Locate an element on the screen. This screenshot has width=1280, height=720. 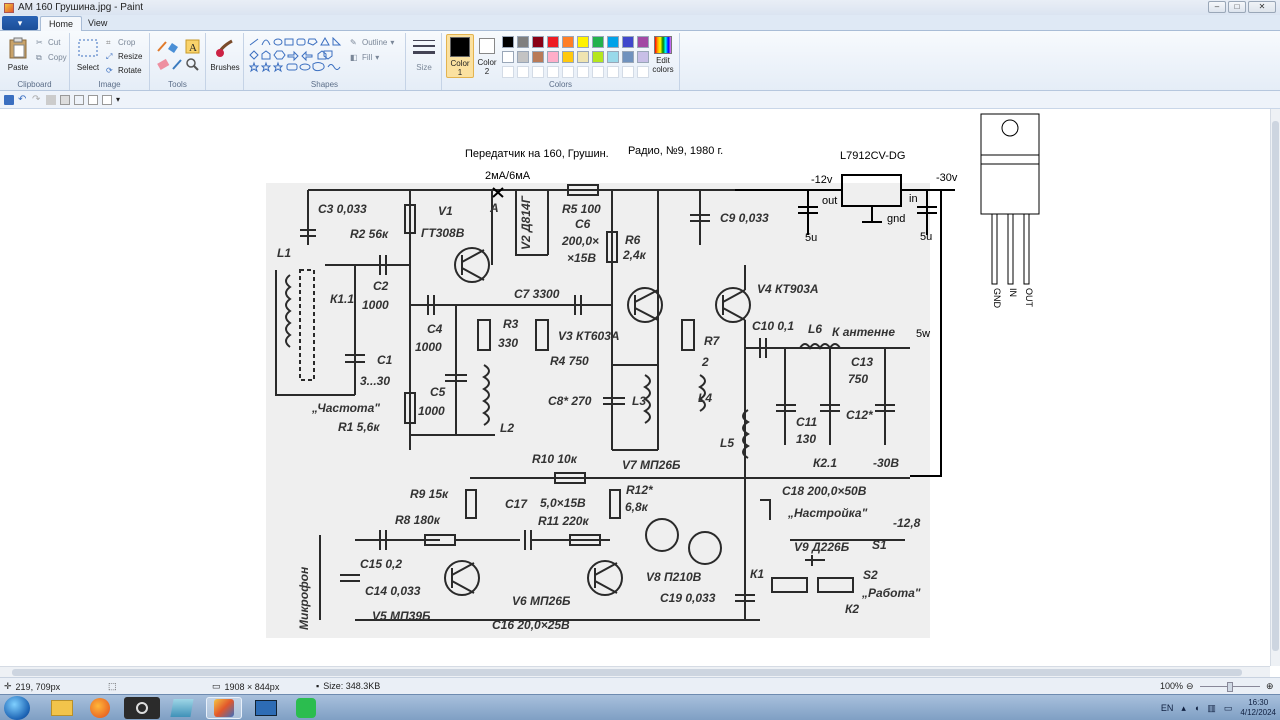
color-picker-icon is located at coordinates (177, 64).